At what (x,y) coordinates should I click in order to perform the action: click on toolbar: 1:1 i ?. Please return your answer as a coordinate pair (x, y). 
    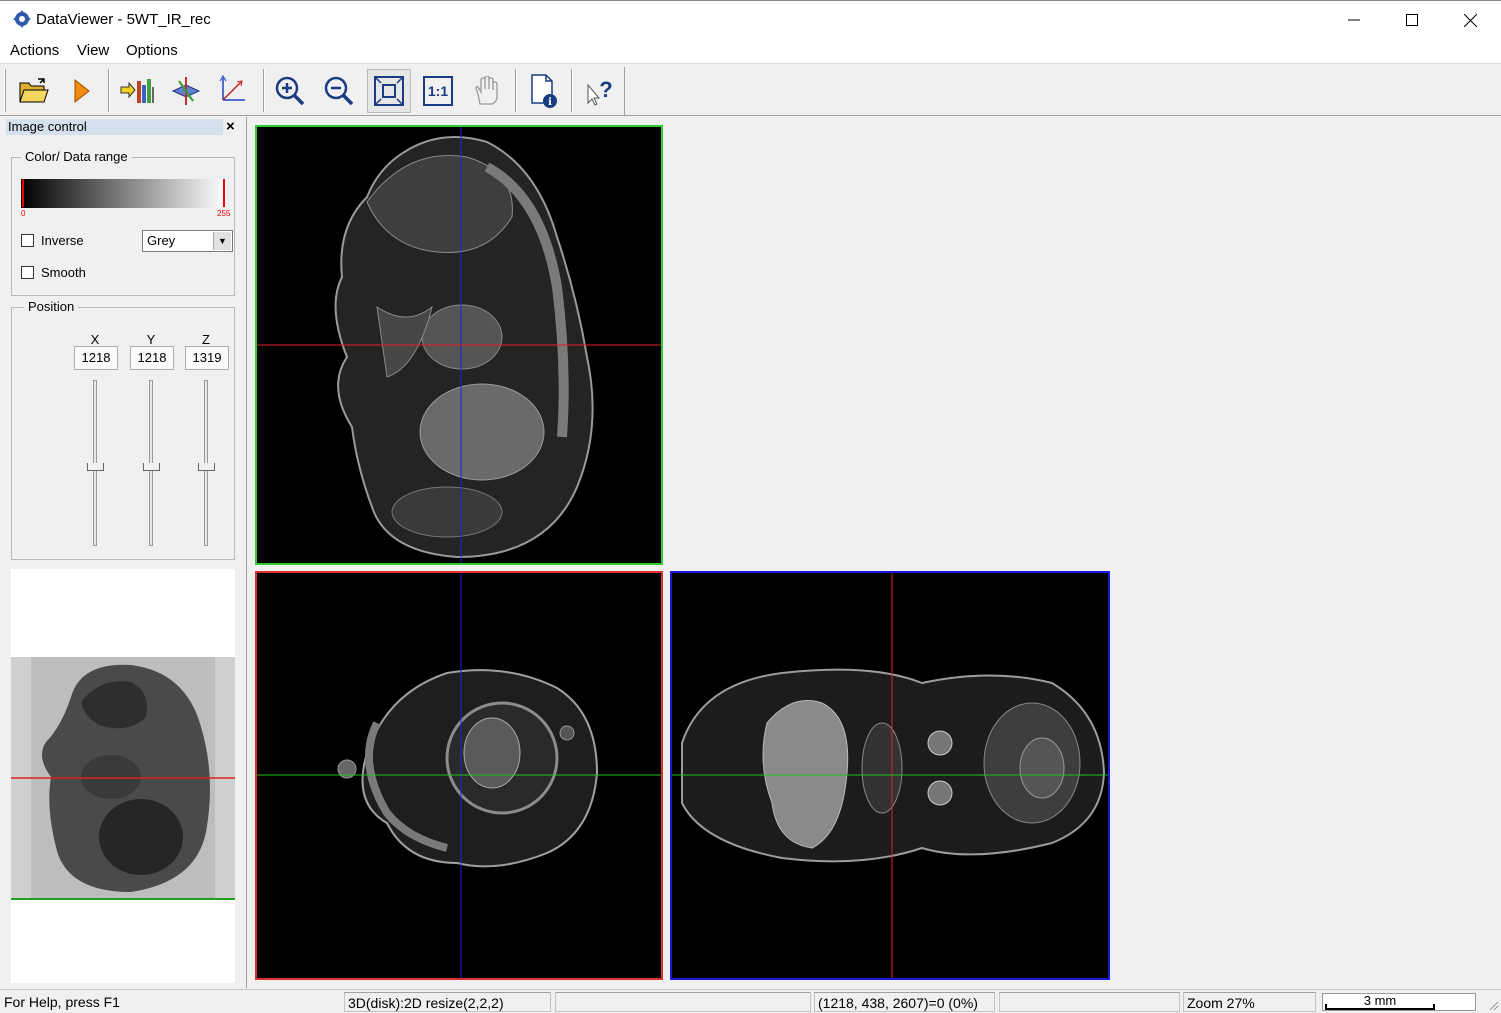
    Looking at the image, I should click on (750, 90).